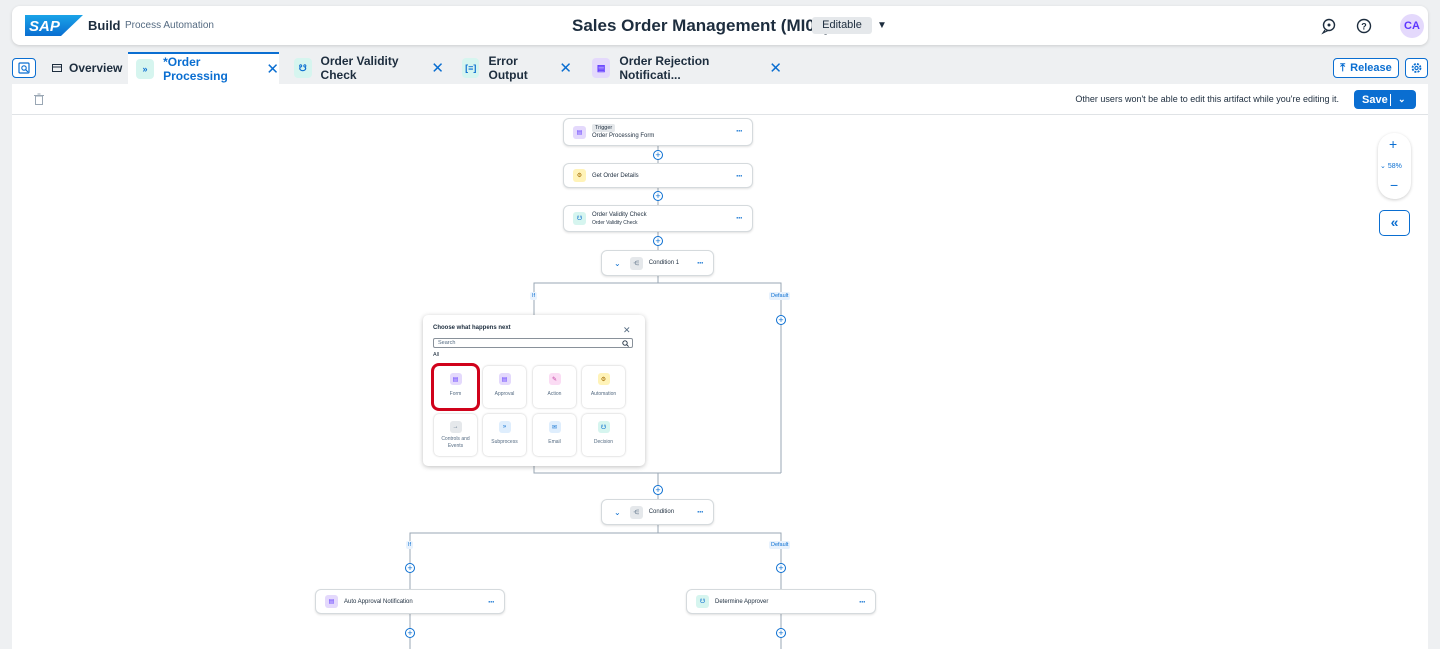 This screenshot has width=1440, height=649. What do you see at coordinates (1394, 185) in the screenshot?
I see `zoom-out-icon: −` at bounding box center [1394, 185].